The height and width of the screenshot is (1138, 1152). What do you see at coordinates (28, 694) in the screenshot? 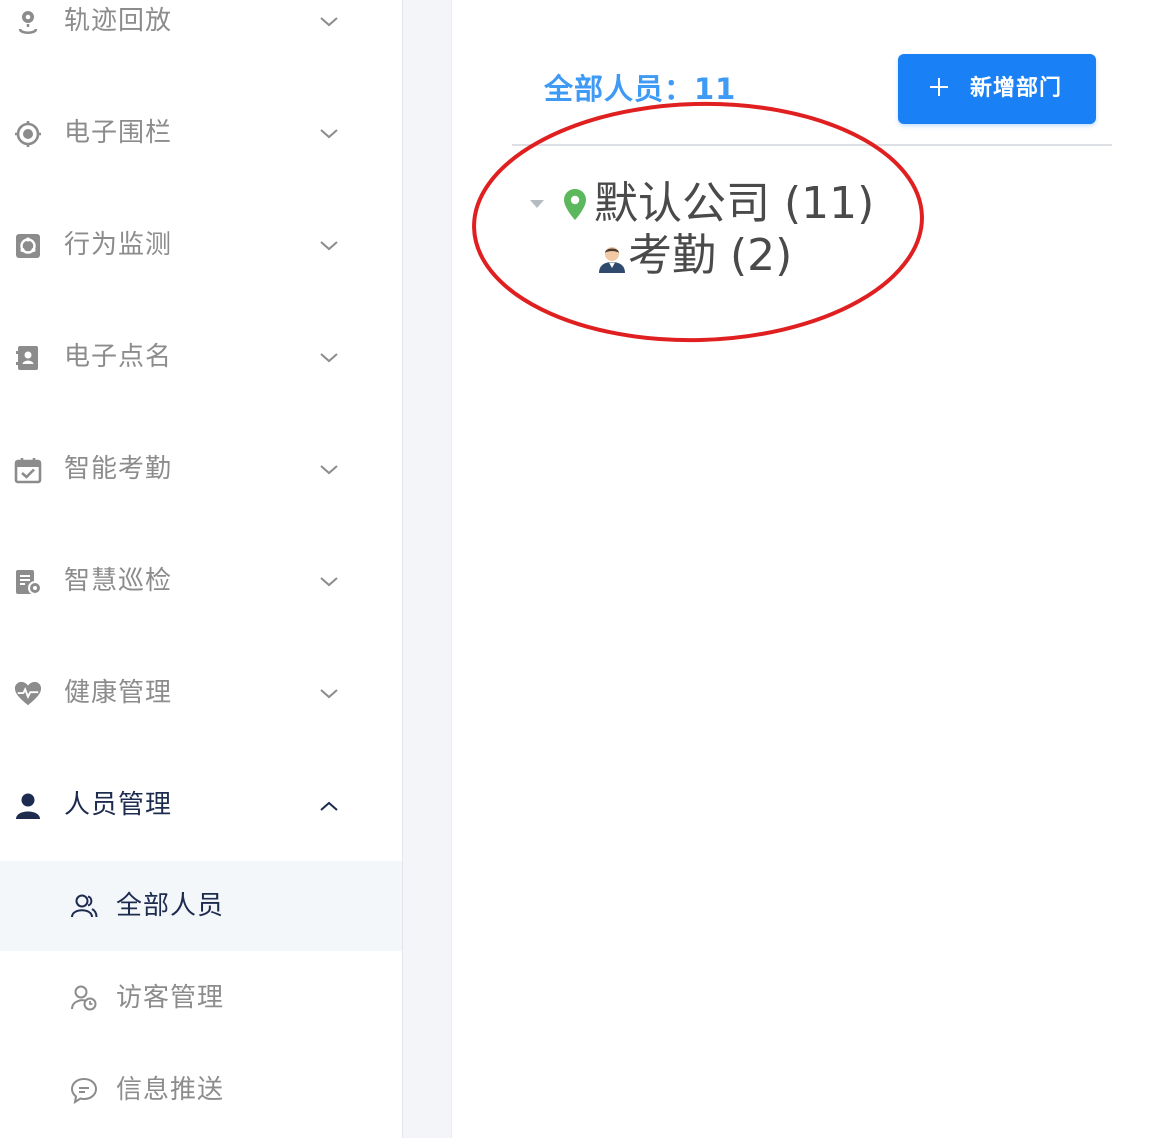
I see `heartbeat-icon` at bounding box center [28, 694].